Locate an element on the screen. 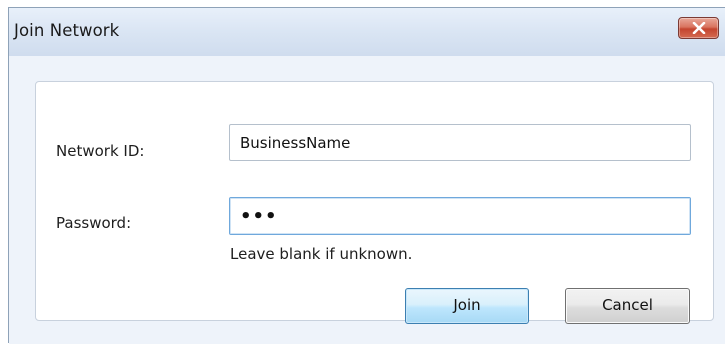 The width and height of the screenshot is (725, 344). network-id-field-frame is located at coordinates (460, 142).